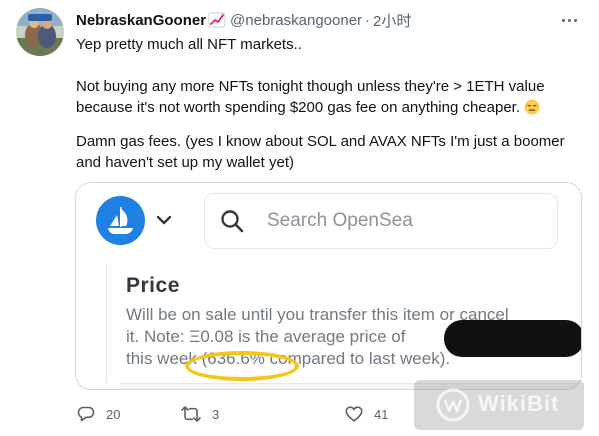 The image size is (599, 436). I want to click on tweet-paragraph-1: Yep pretty much all NFT markets.., so click(326, 44).